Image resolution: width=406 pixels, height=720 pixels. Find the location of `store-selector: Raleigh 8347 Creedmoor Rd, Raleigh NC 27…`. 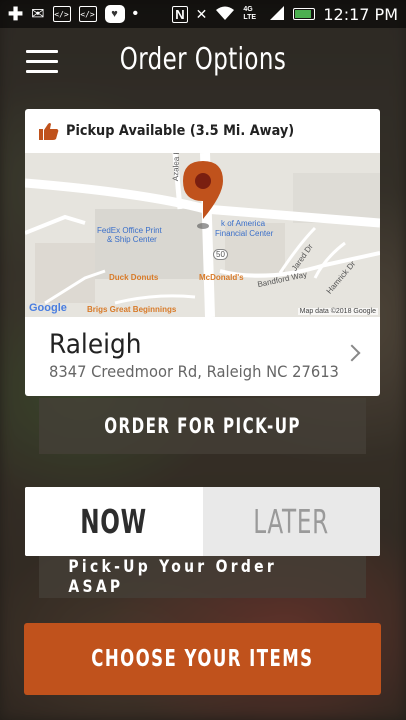

store-selector: Raleigh 8347 Creedmoor Rd, Raleigh NC 27… is located at coordinates (202, 356).